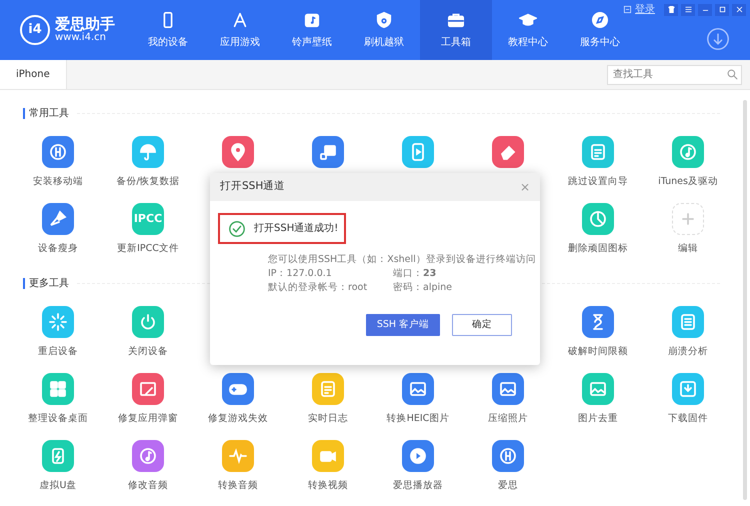 The height and width of the screenshot is (506, 750). What do you see at coordinates (238, 152) in the screenshot?
I see `location-pin-icon` at bounding box center [238, 152].